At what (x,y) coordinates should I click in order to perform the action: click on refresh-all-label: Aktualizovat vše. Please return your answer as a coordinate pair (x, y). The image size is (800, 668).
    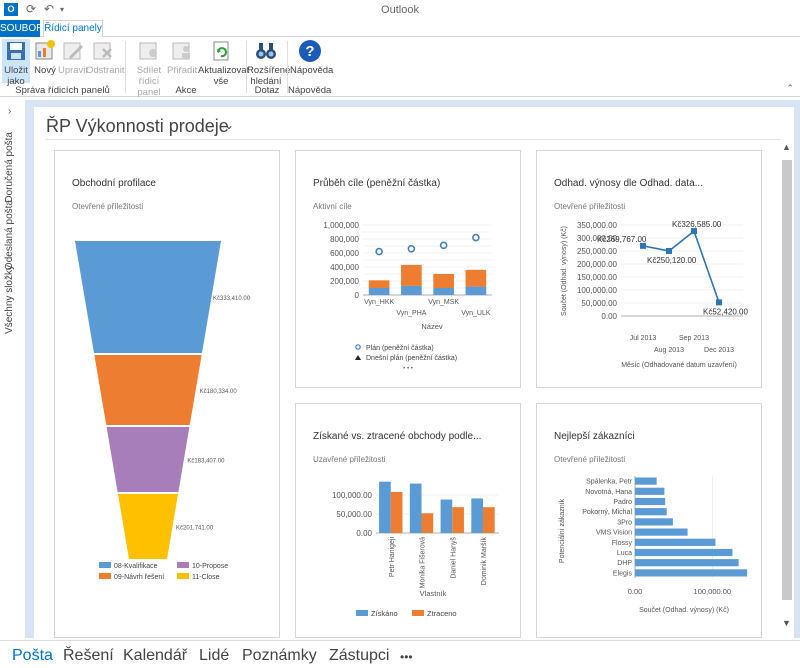
    Looking at the image, I should click on (224, 76).